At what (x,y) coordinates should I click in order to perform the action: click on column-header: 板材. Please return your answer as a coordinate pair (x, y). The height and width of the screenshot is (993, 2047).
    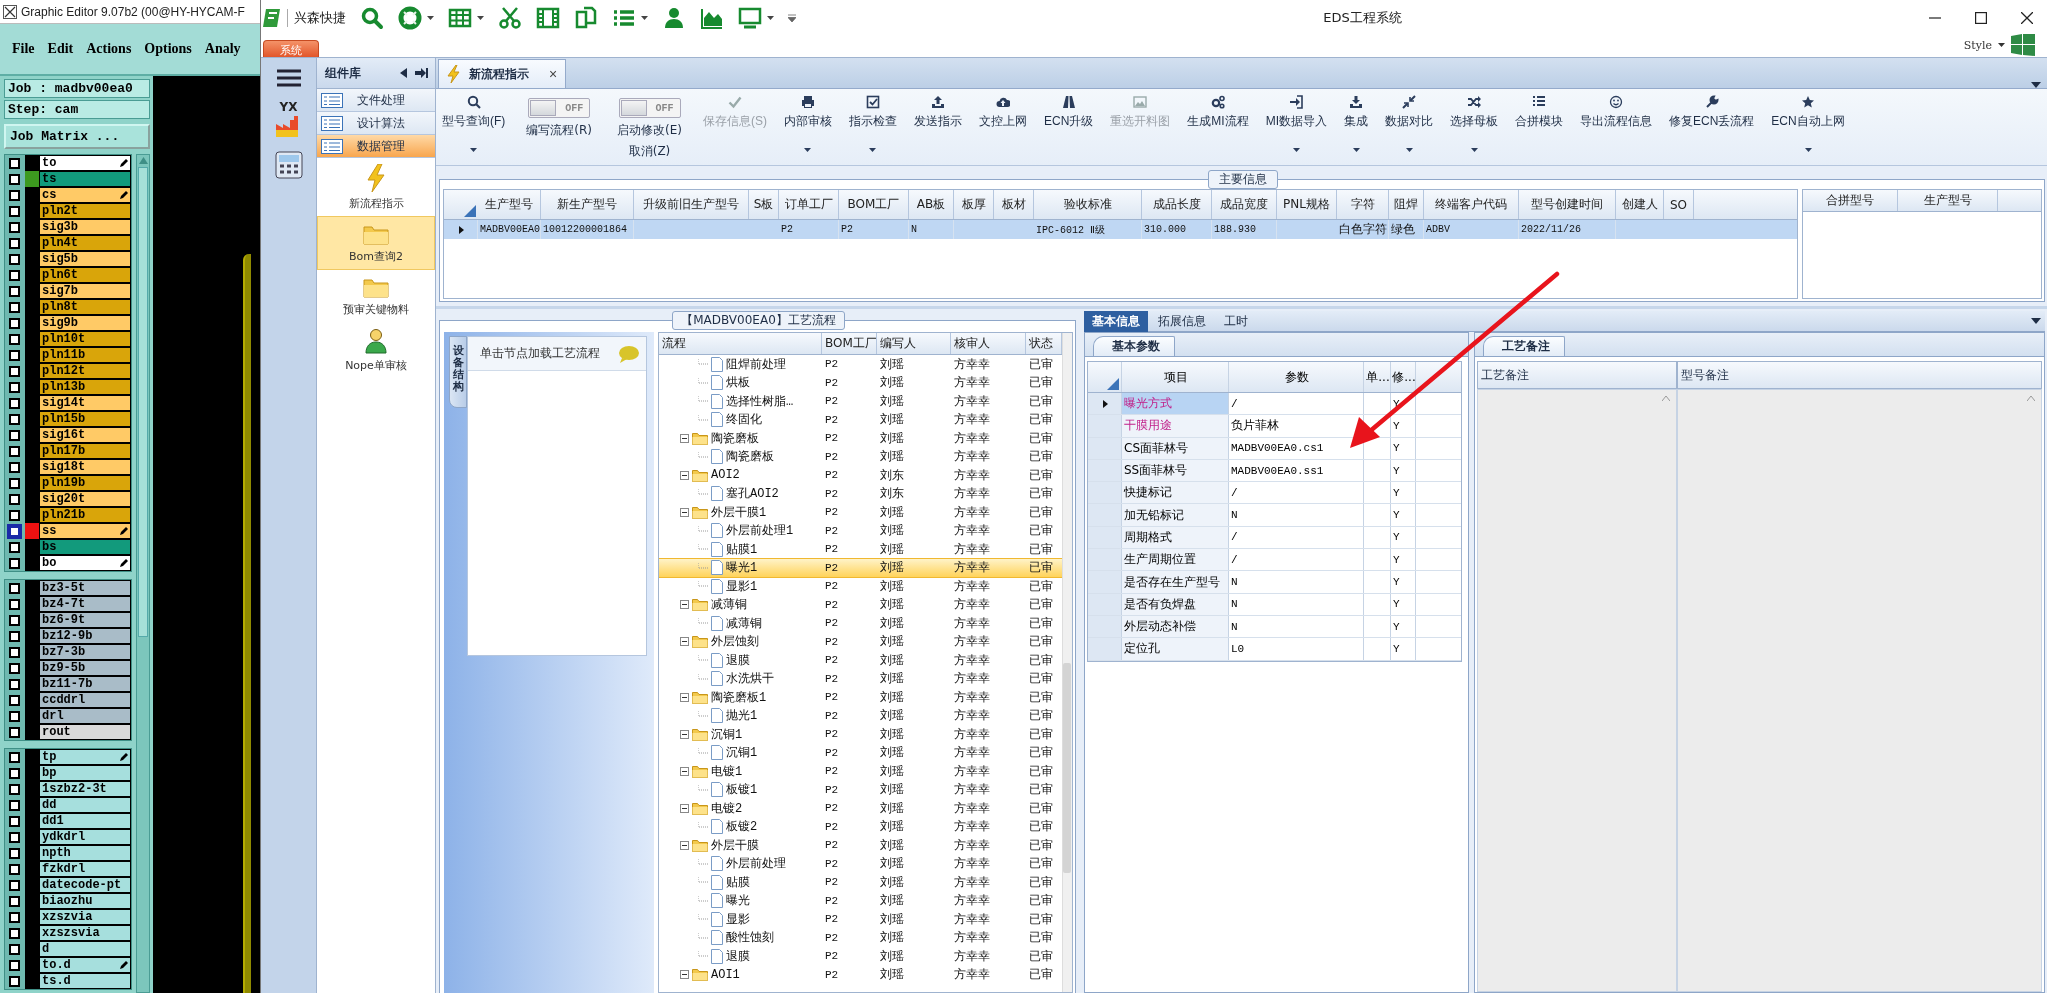
    Looking at the image, I should click on (1014, 204).